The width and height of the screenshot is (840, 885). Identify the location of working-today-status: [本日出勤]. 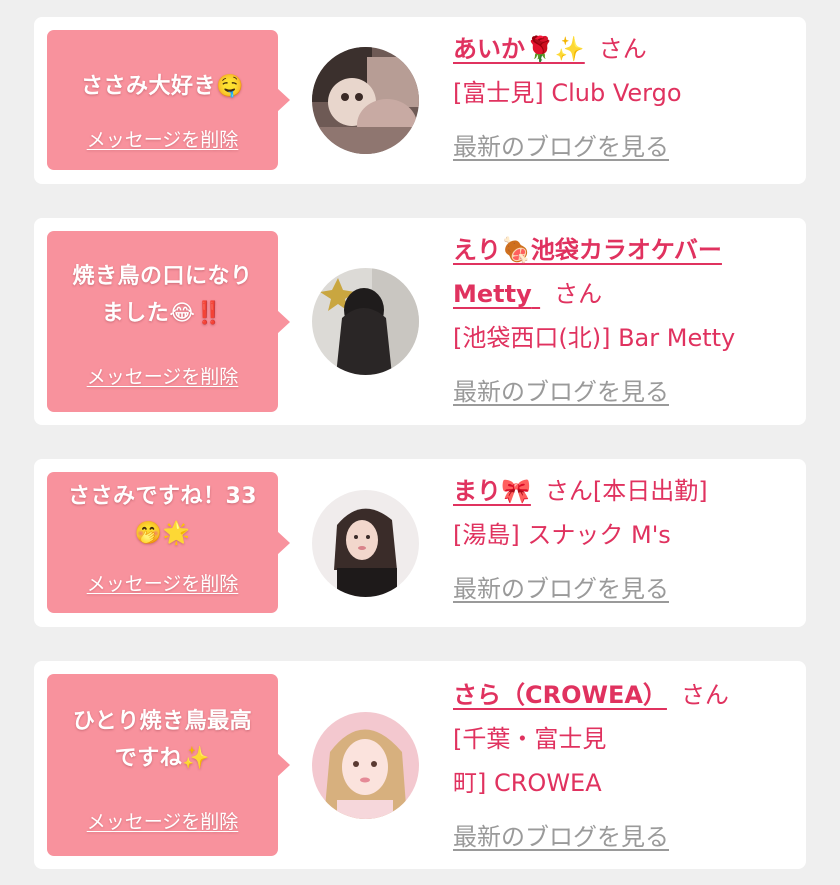
(650, 491).